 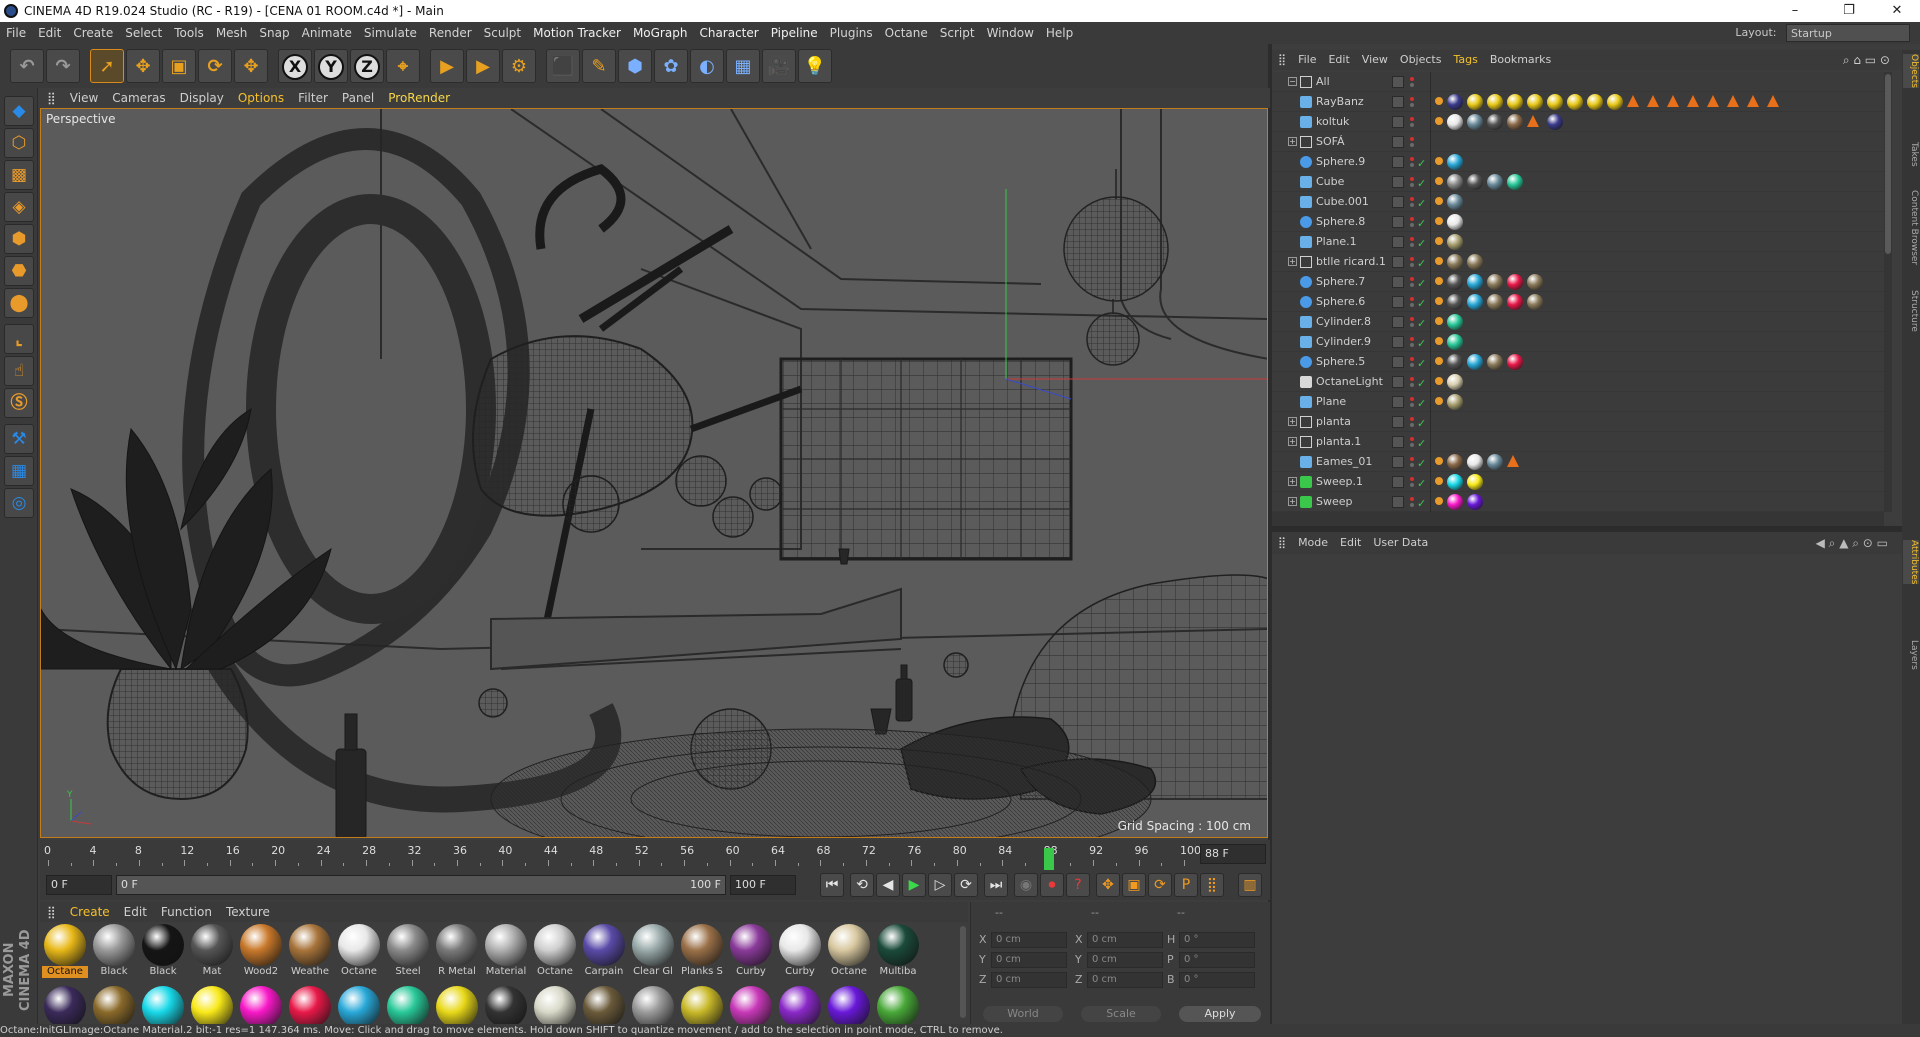 What do you see at coordinates (1578, 422) in the screenshot?
I see `object-row: + planta ✓` at bounding box center [1578, 422].